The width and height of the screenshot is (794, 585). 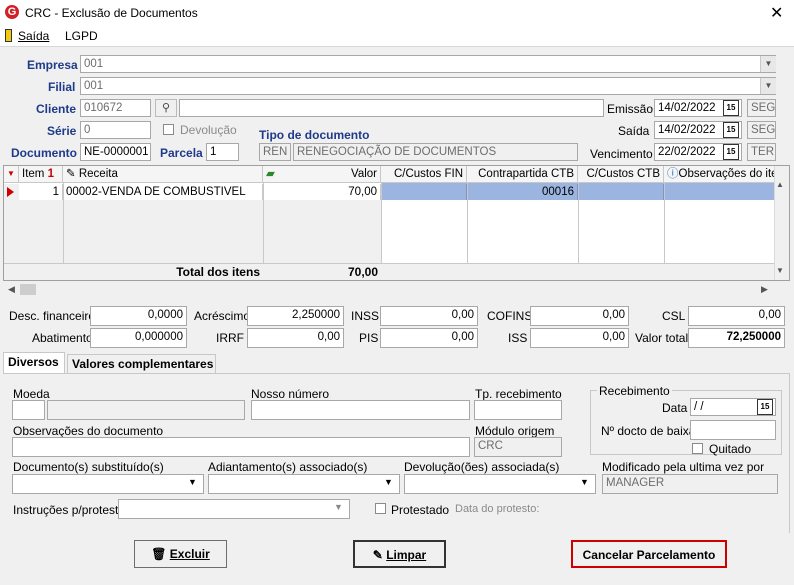 I want to click on abatimento-label: Abatimento, so click(x=62, y=338).